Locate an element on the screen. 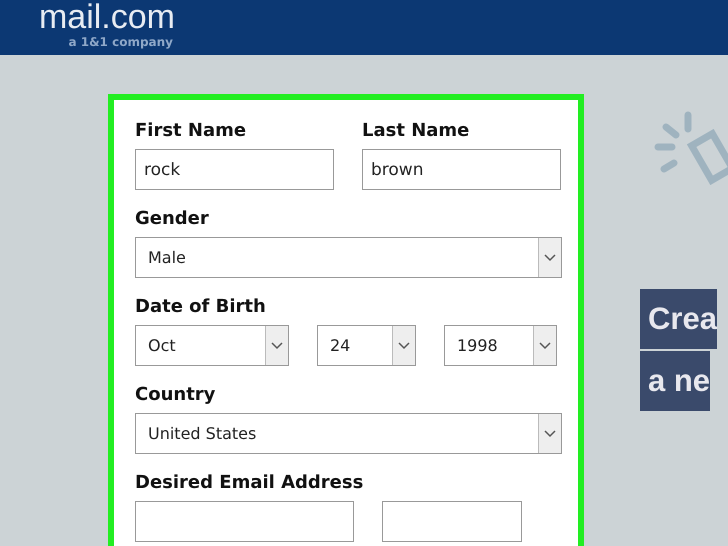 This screenshot has height=546, width=728. input-field: rock is located at coordinates (234, 169).